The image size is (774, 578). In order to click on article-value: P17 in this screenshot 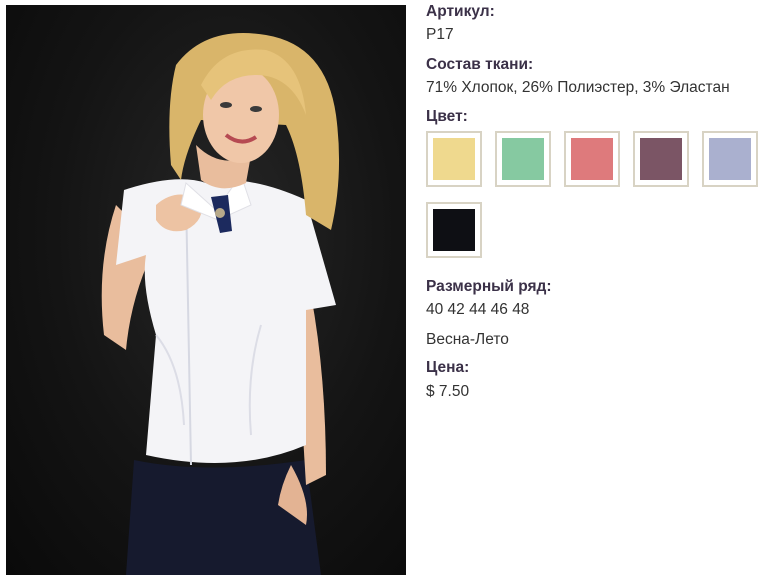, I will do `click(440, 34)`.